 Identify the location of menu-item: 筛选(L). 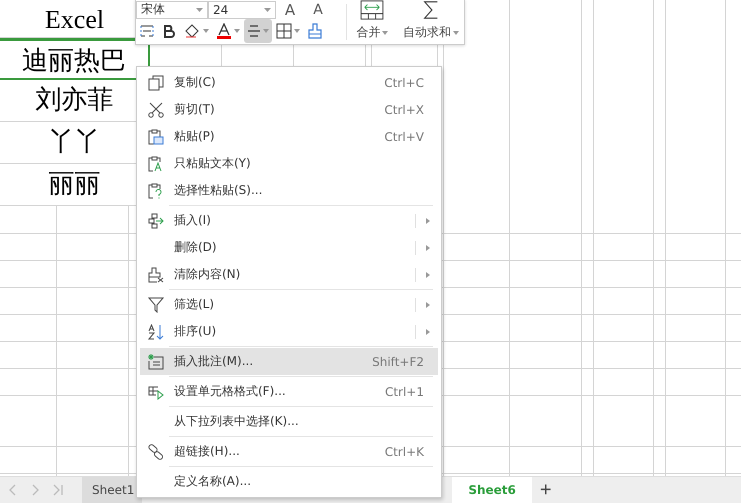
(289, 304).